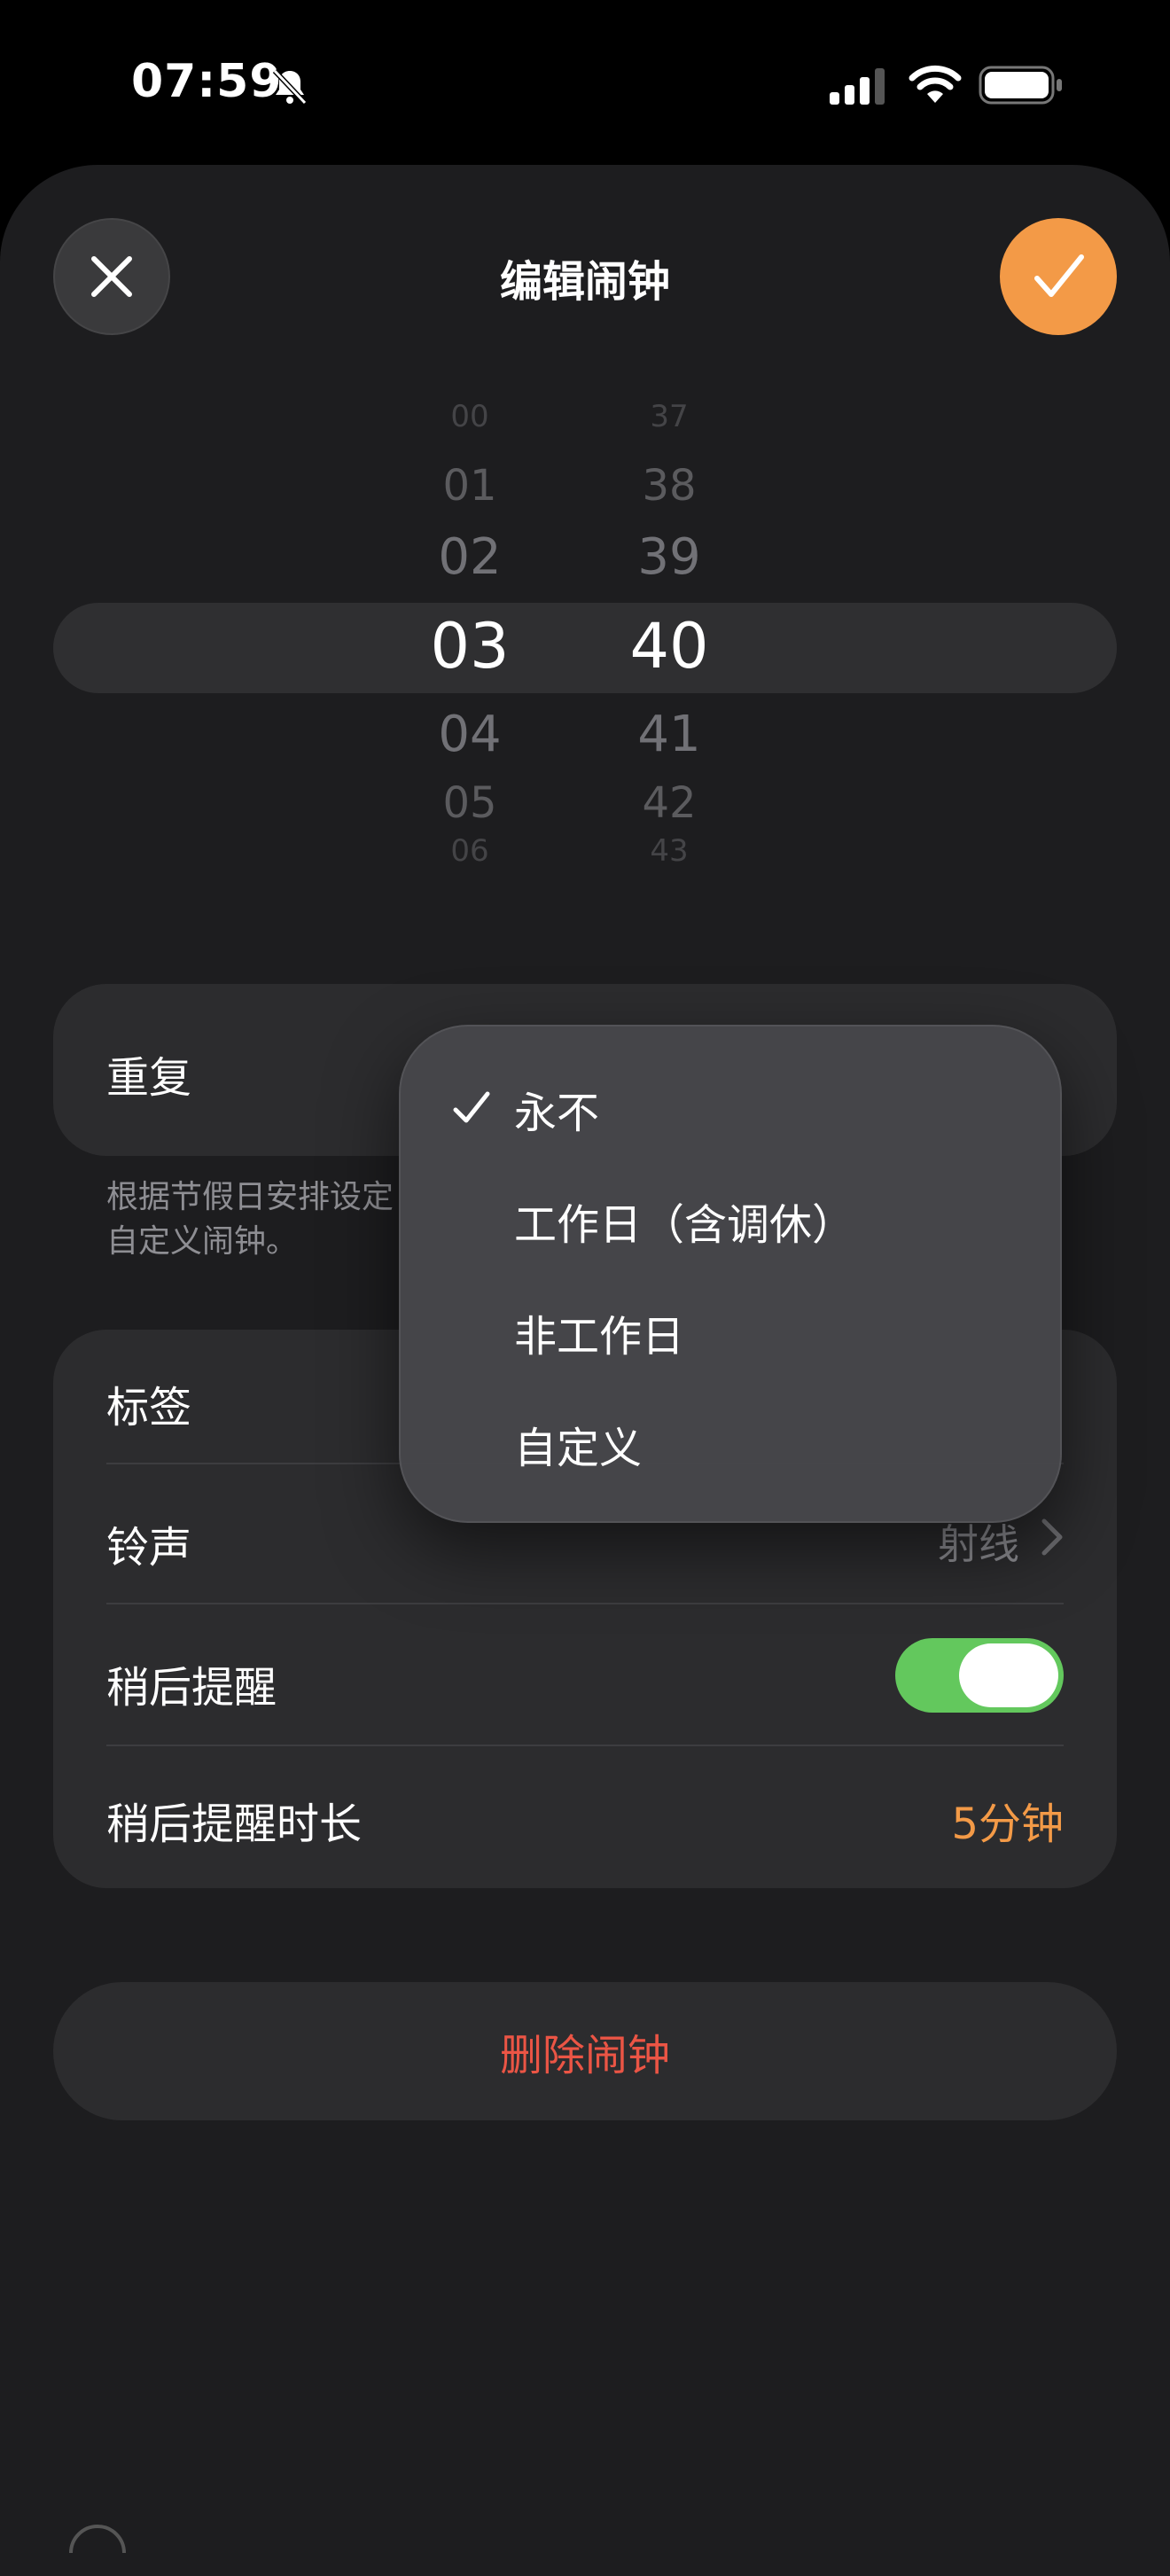  I want to click on home-indicator-icon, so click(97, 2539).